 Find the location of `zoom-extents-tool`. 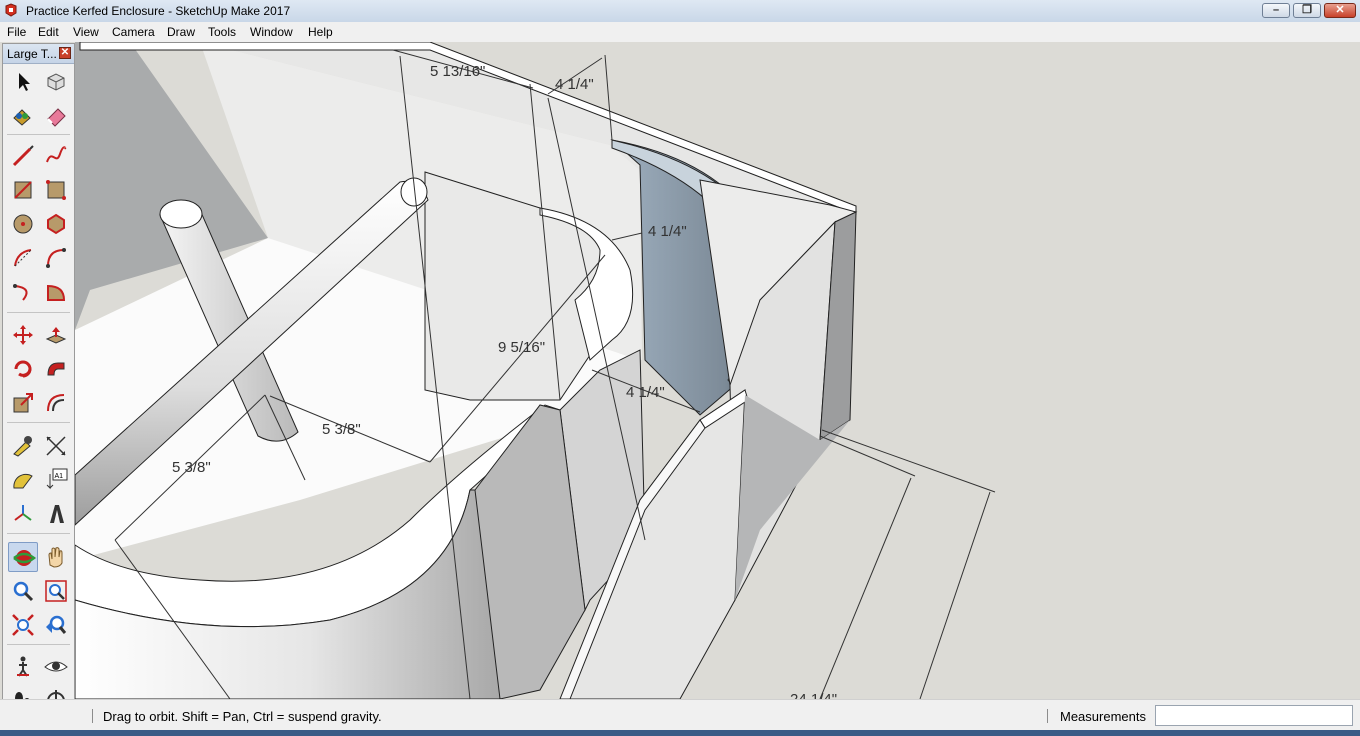

zoom-extents-tool is located at coordinates (23, 625).